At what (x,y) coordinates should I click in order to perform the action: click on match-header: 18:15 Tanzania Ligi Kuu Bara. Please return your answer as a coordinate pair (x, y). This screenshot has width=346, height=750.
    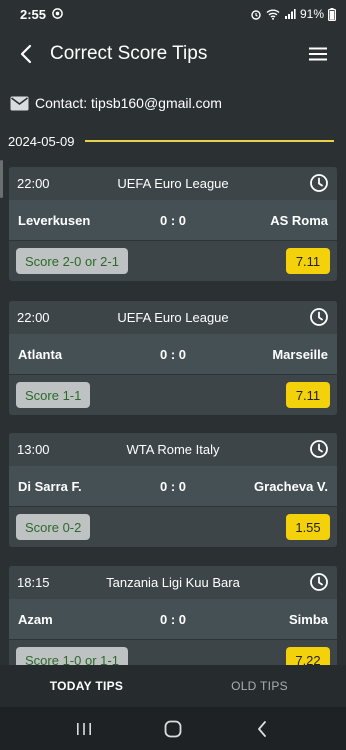
    Looking at the image, I should click on (173, 582).